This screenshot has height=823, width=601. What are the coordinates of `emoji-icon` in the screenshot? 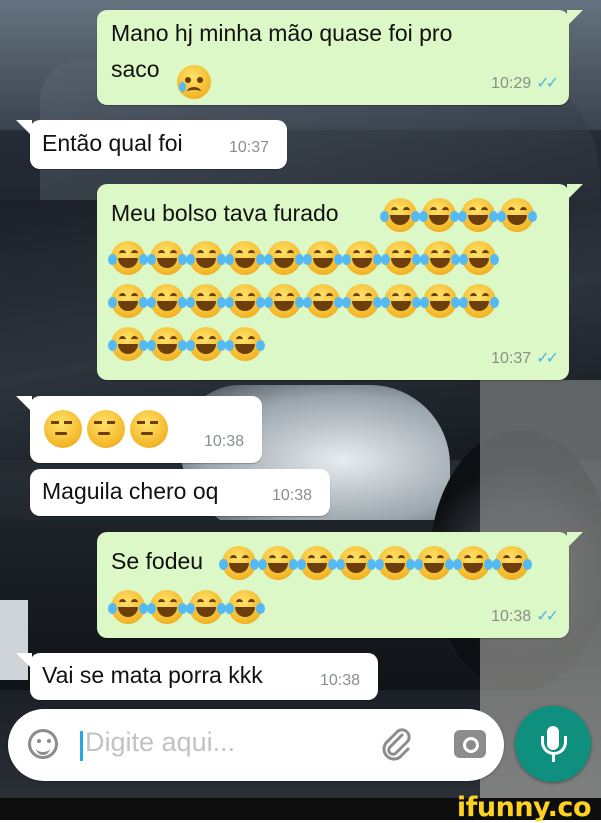 It's located at (43, 744).